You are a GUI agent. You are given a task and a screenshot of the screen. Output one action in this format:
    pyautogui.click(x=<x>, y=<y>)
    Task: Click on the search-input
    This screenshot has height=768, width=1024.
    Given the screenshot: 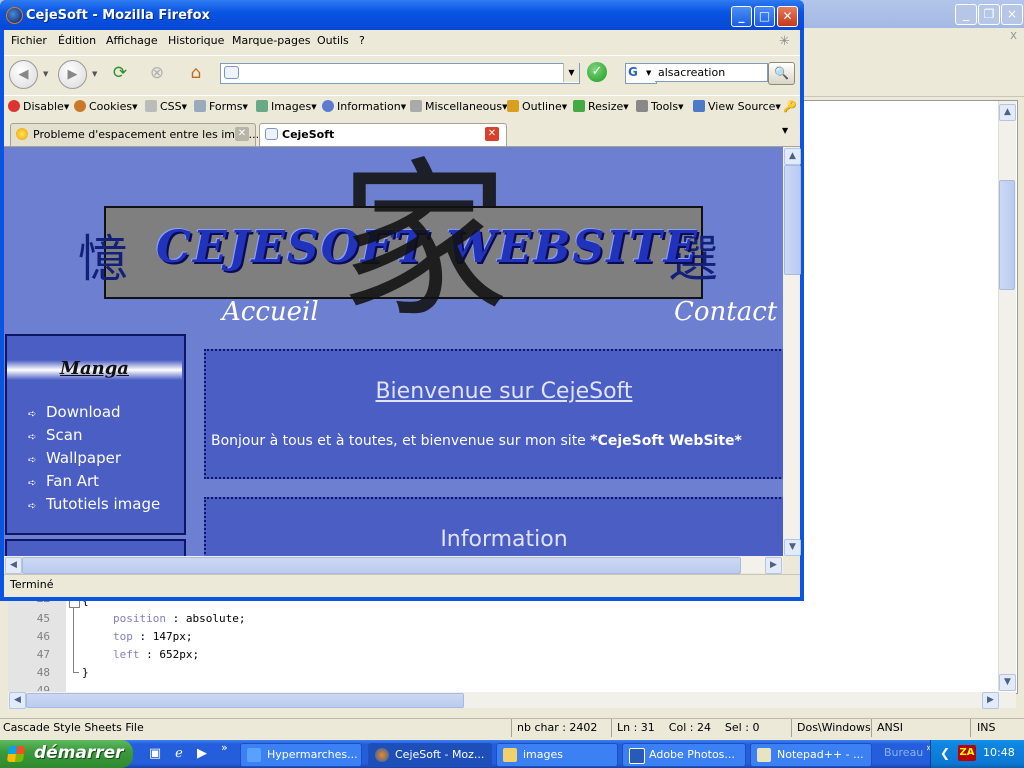 What is the action you would take?
    pyautogui.click(x=711, y=72)
    